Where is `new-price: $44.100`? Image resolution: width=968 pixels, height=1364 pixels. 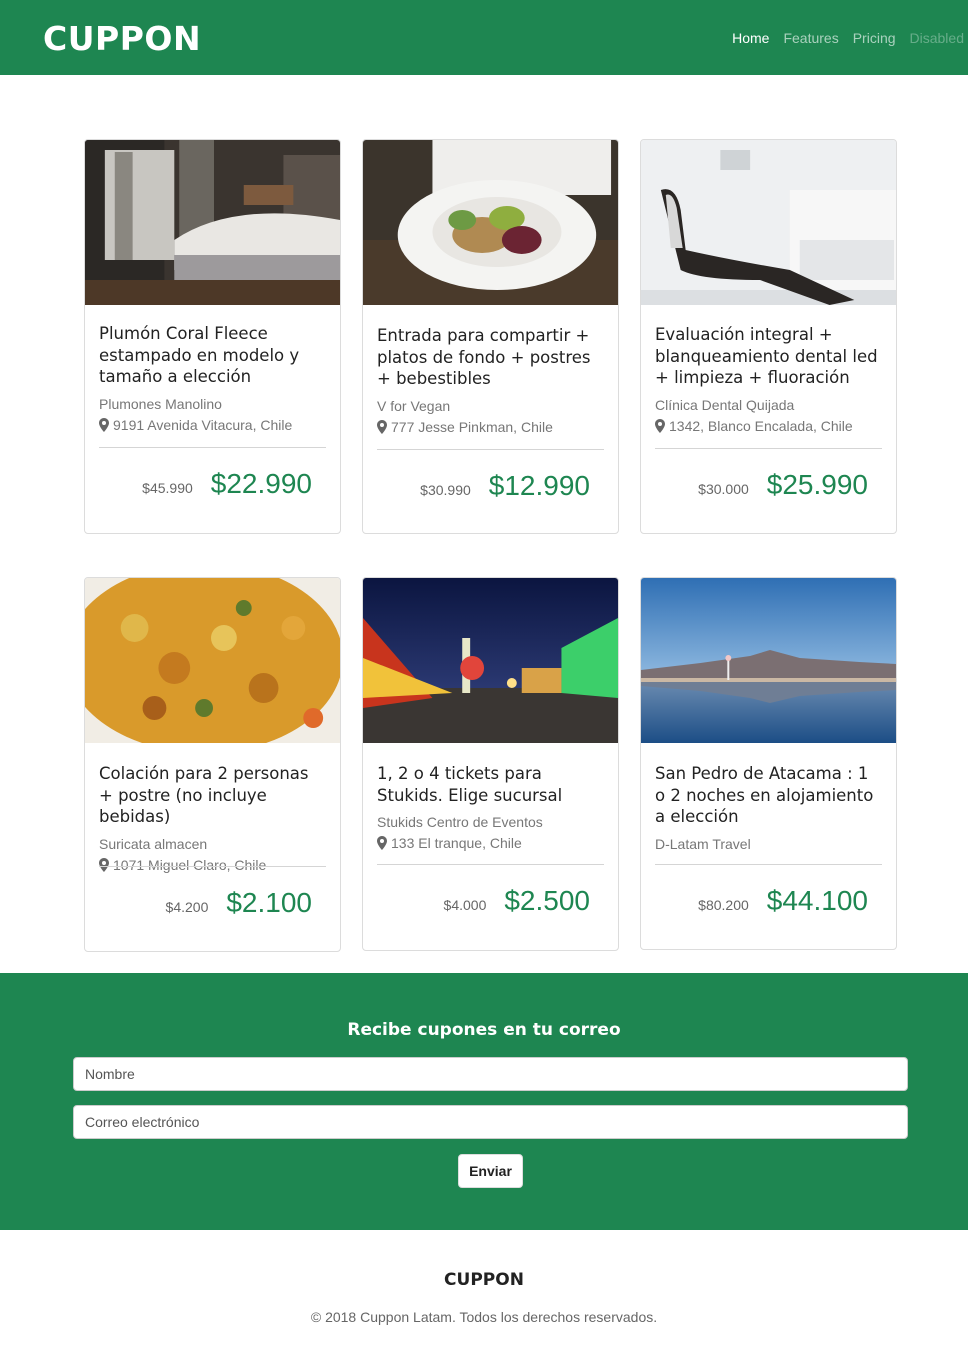
new-price: $44.100 is located at coordinates (817, 900).